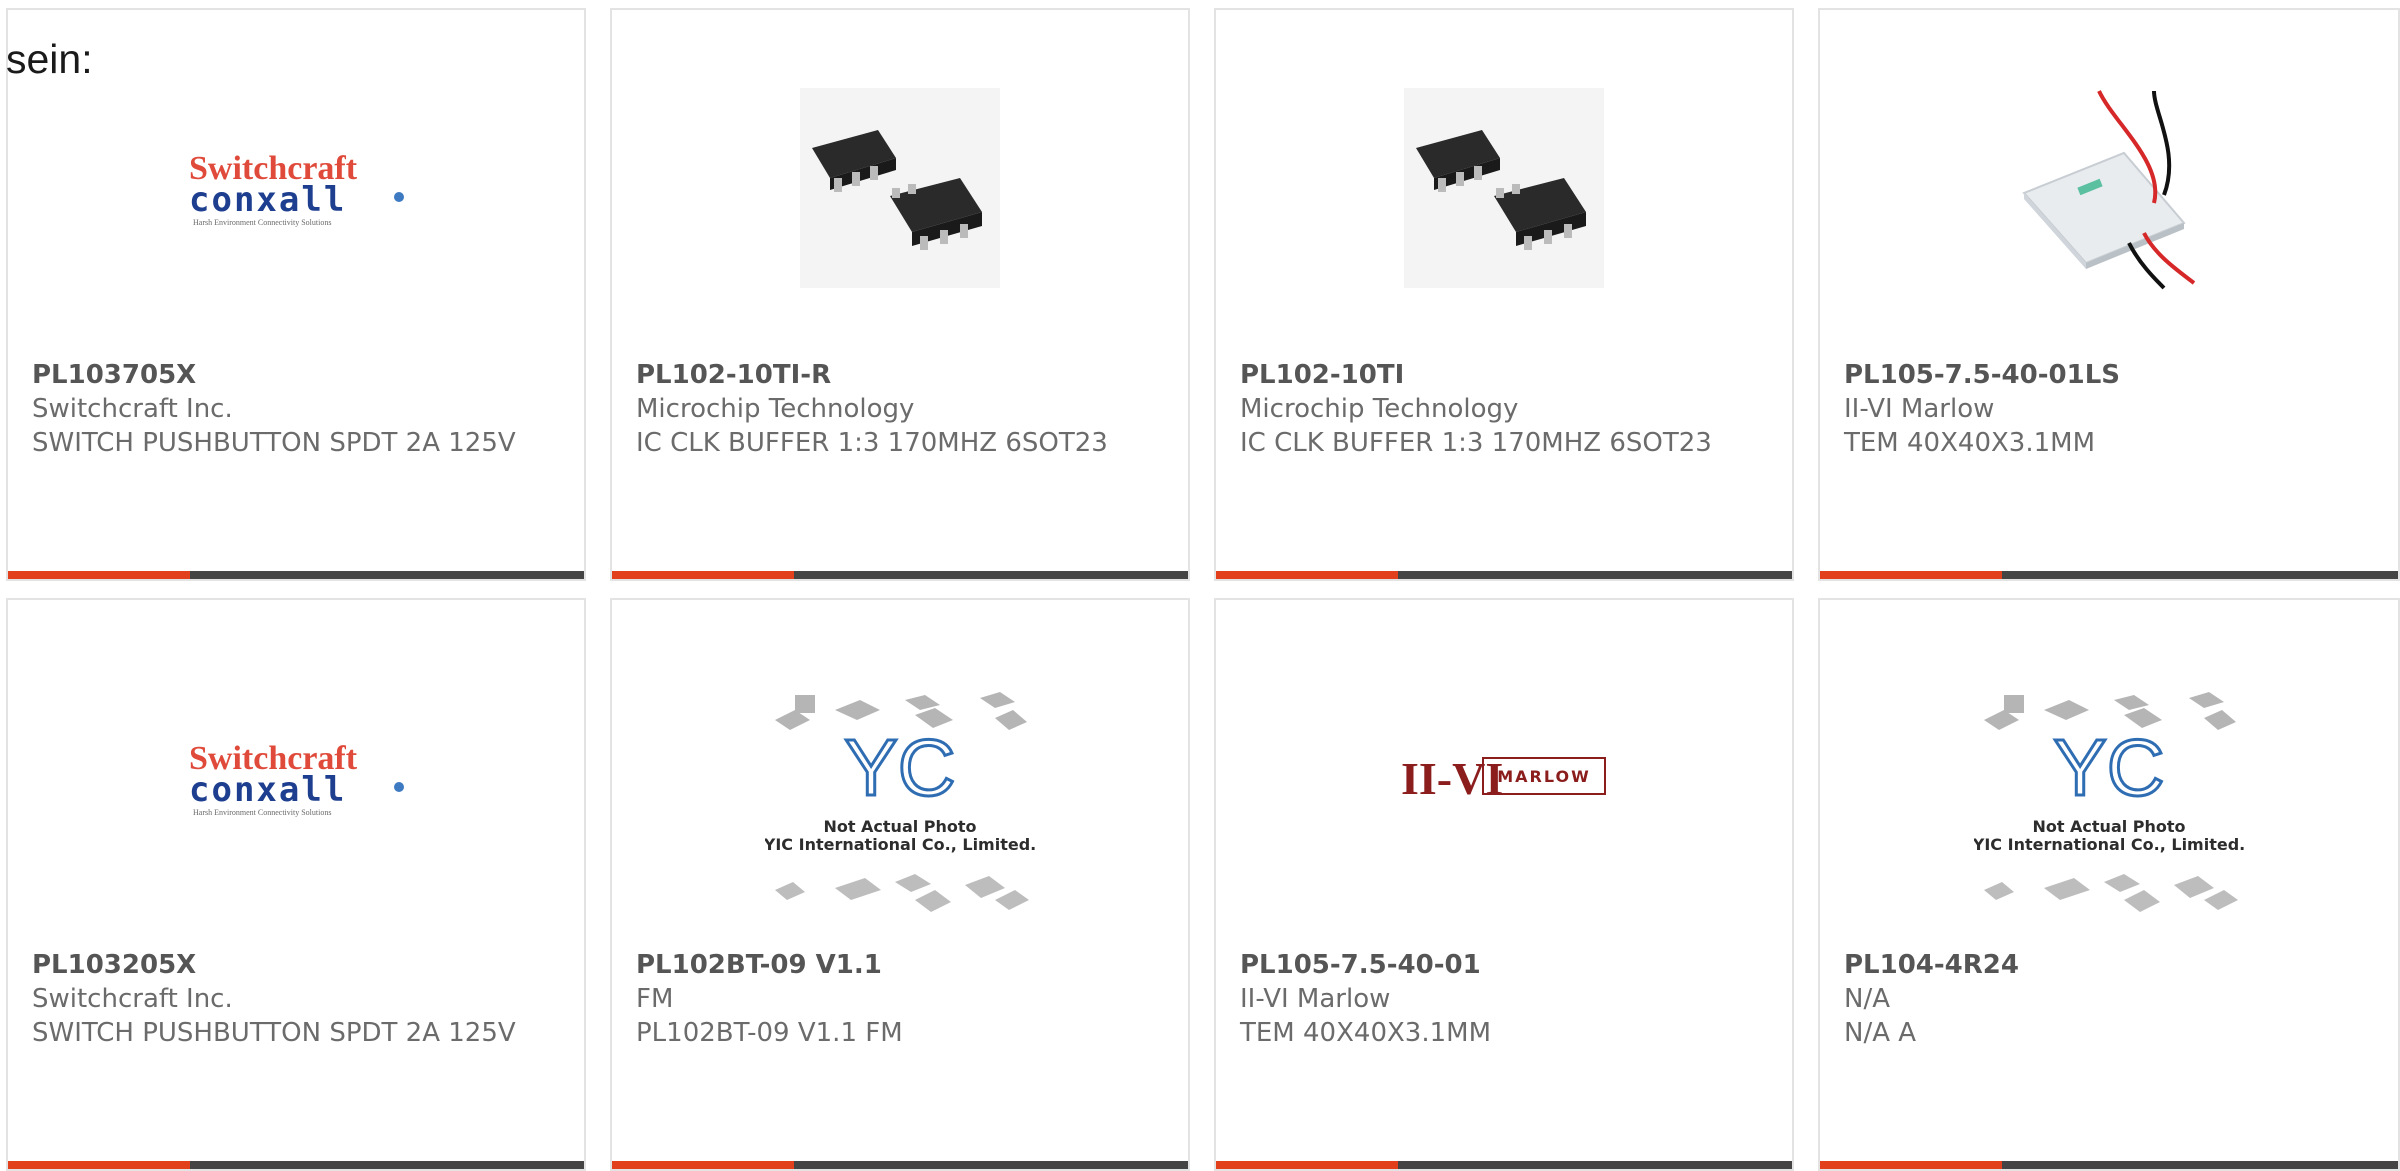  I want to click on thermoelectric-module-icon, so click(2109, 189).